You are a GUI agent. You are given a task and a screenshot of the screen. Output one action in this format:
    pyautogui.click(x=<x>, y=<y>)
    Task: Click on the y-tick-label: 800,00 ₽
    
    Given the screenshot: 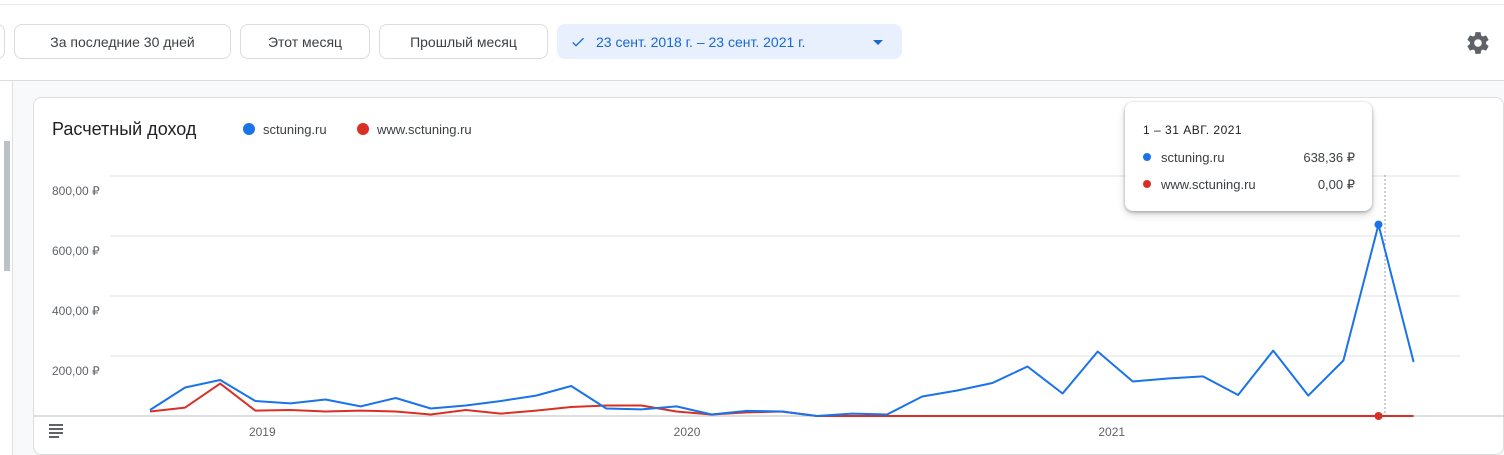 What is the action you would take?
    pyautogui.click(x=76, y=191)
    